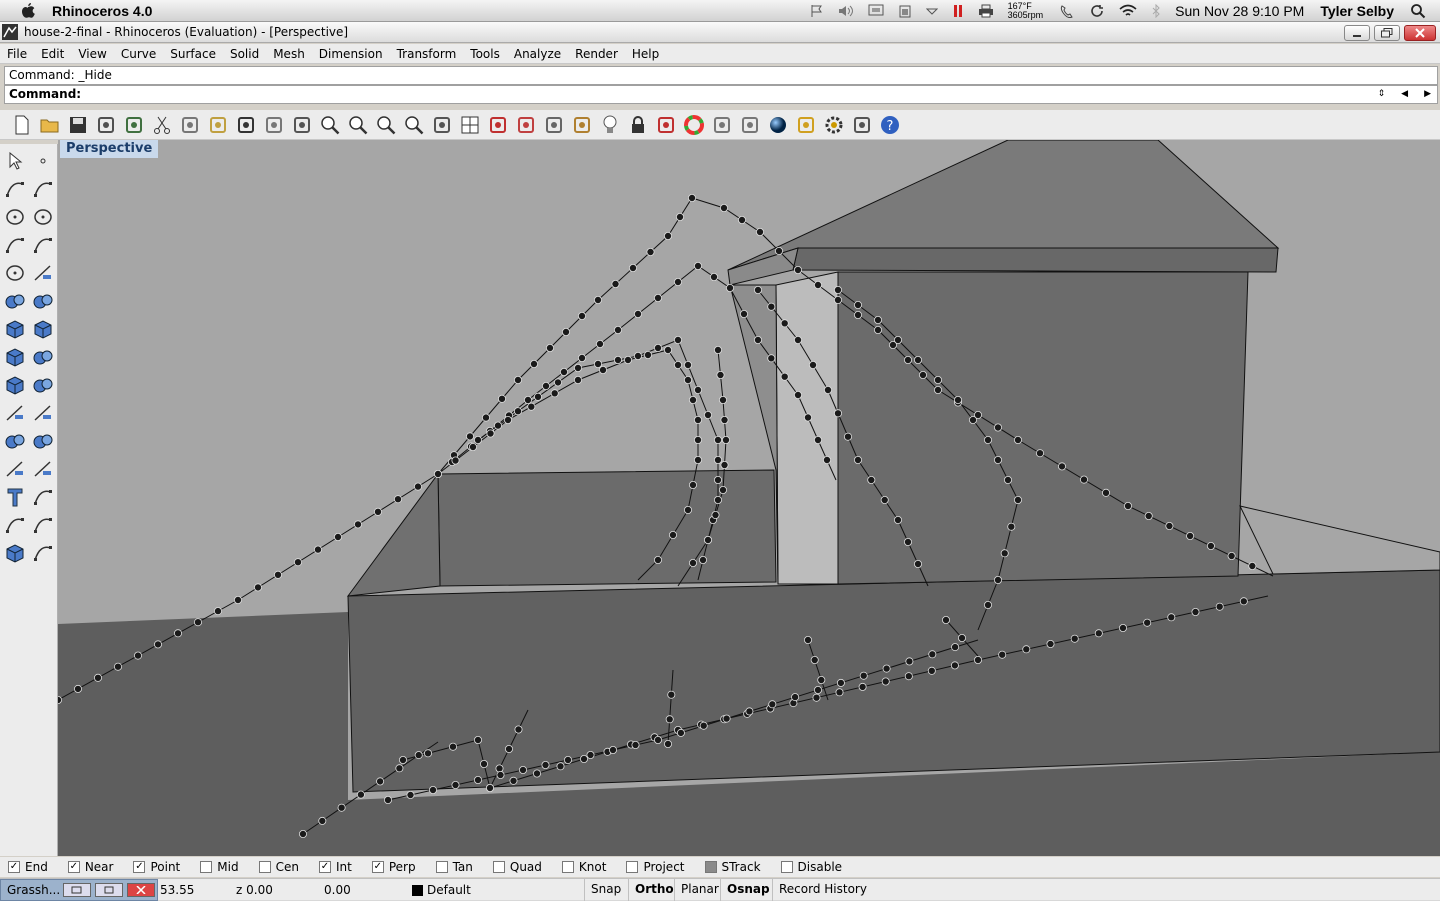  What do you see at coordinates (645, 54) in the screenshot?
I see `menu-help: Help` at bounding box center [645, 54].